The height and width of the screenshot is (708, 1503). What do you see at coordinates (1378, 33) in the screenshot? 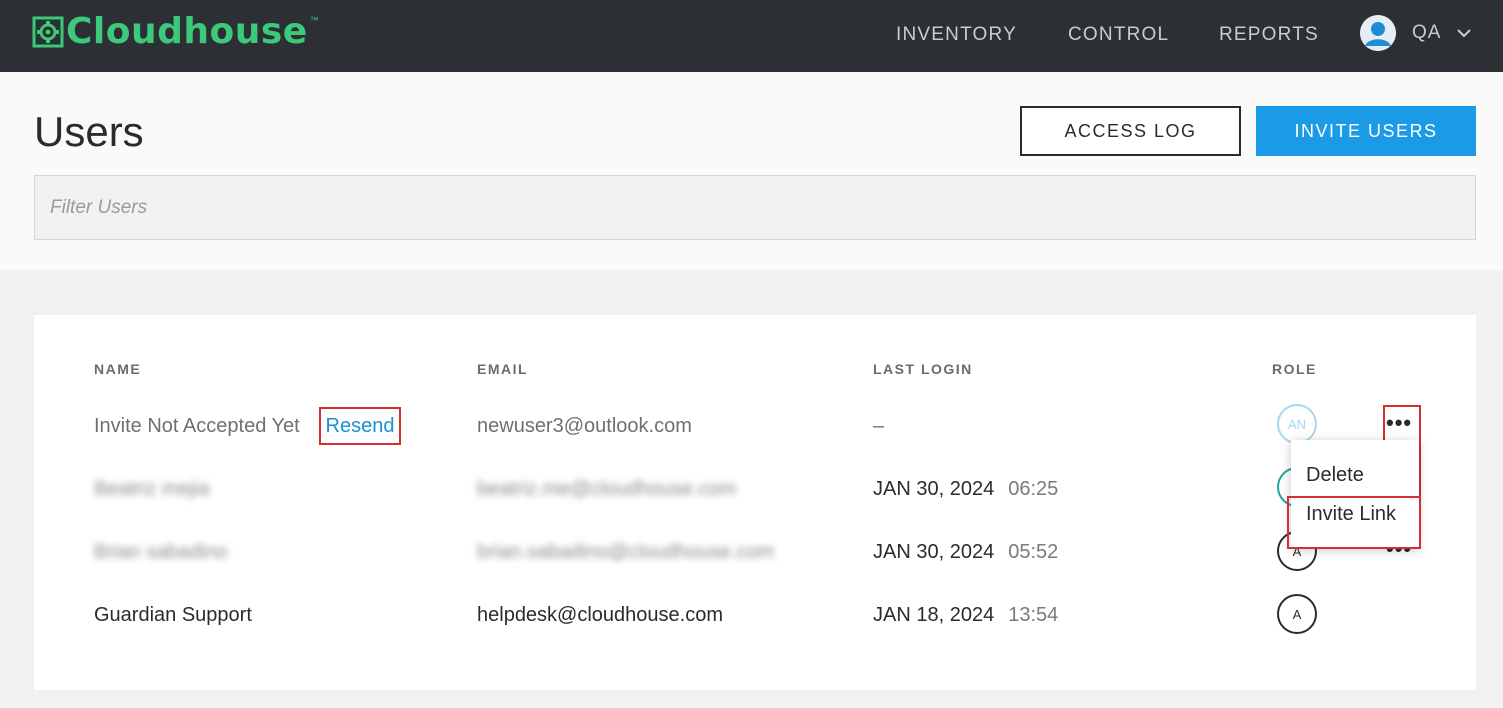
I see `user-avatar-icon` at bounding box center [1378, 33].